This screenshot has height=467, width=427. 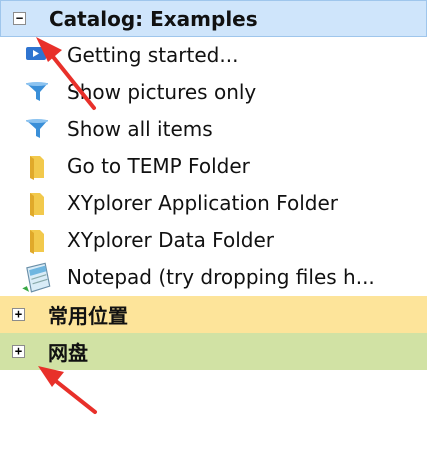 What do you see at coordinates (67, 390) in the screenshot?
I see `annotation-arrow-bottom` at bounding box center [67, 390].